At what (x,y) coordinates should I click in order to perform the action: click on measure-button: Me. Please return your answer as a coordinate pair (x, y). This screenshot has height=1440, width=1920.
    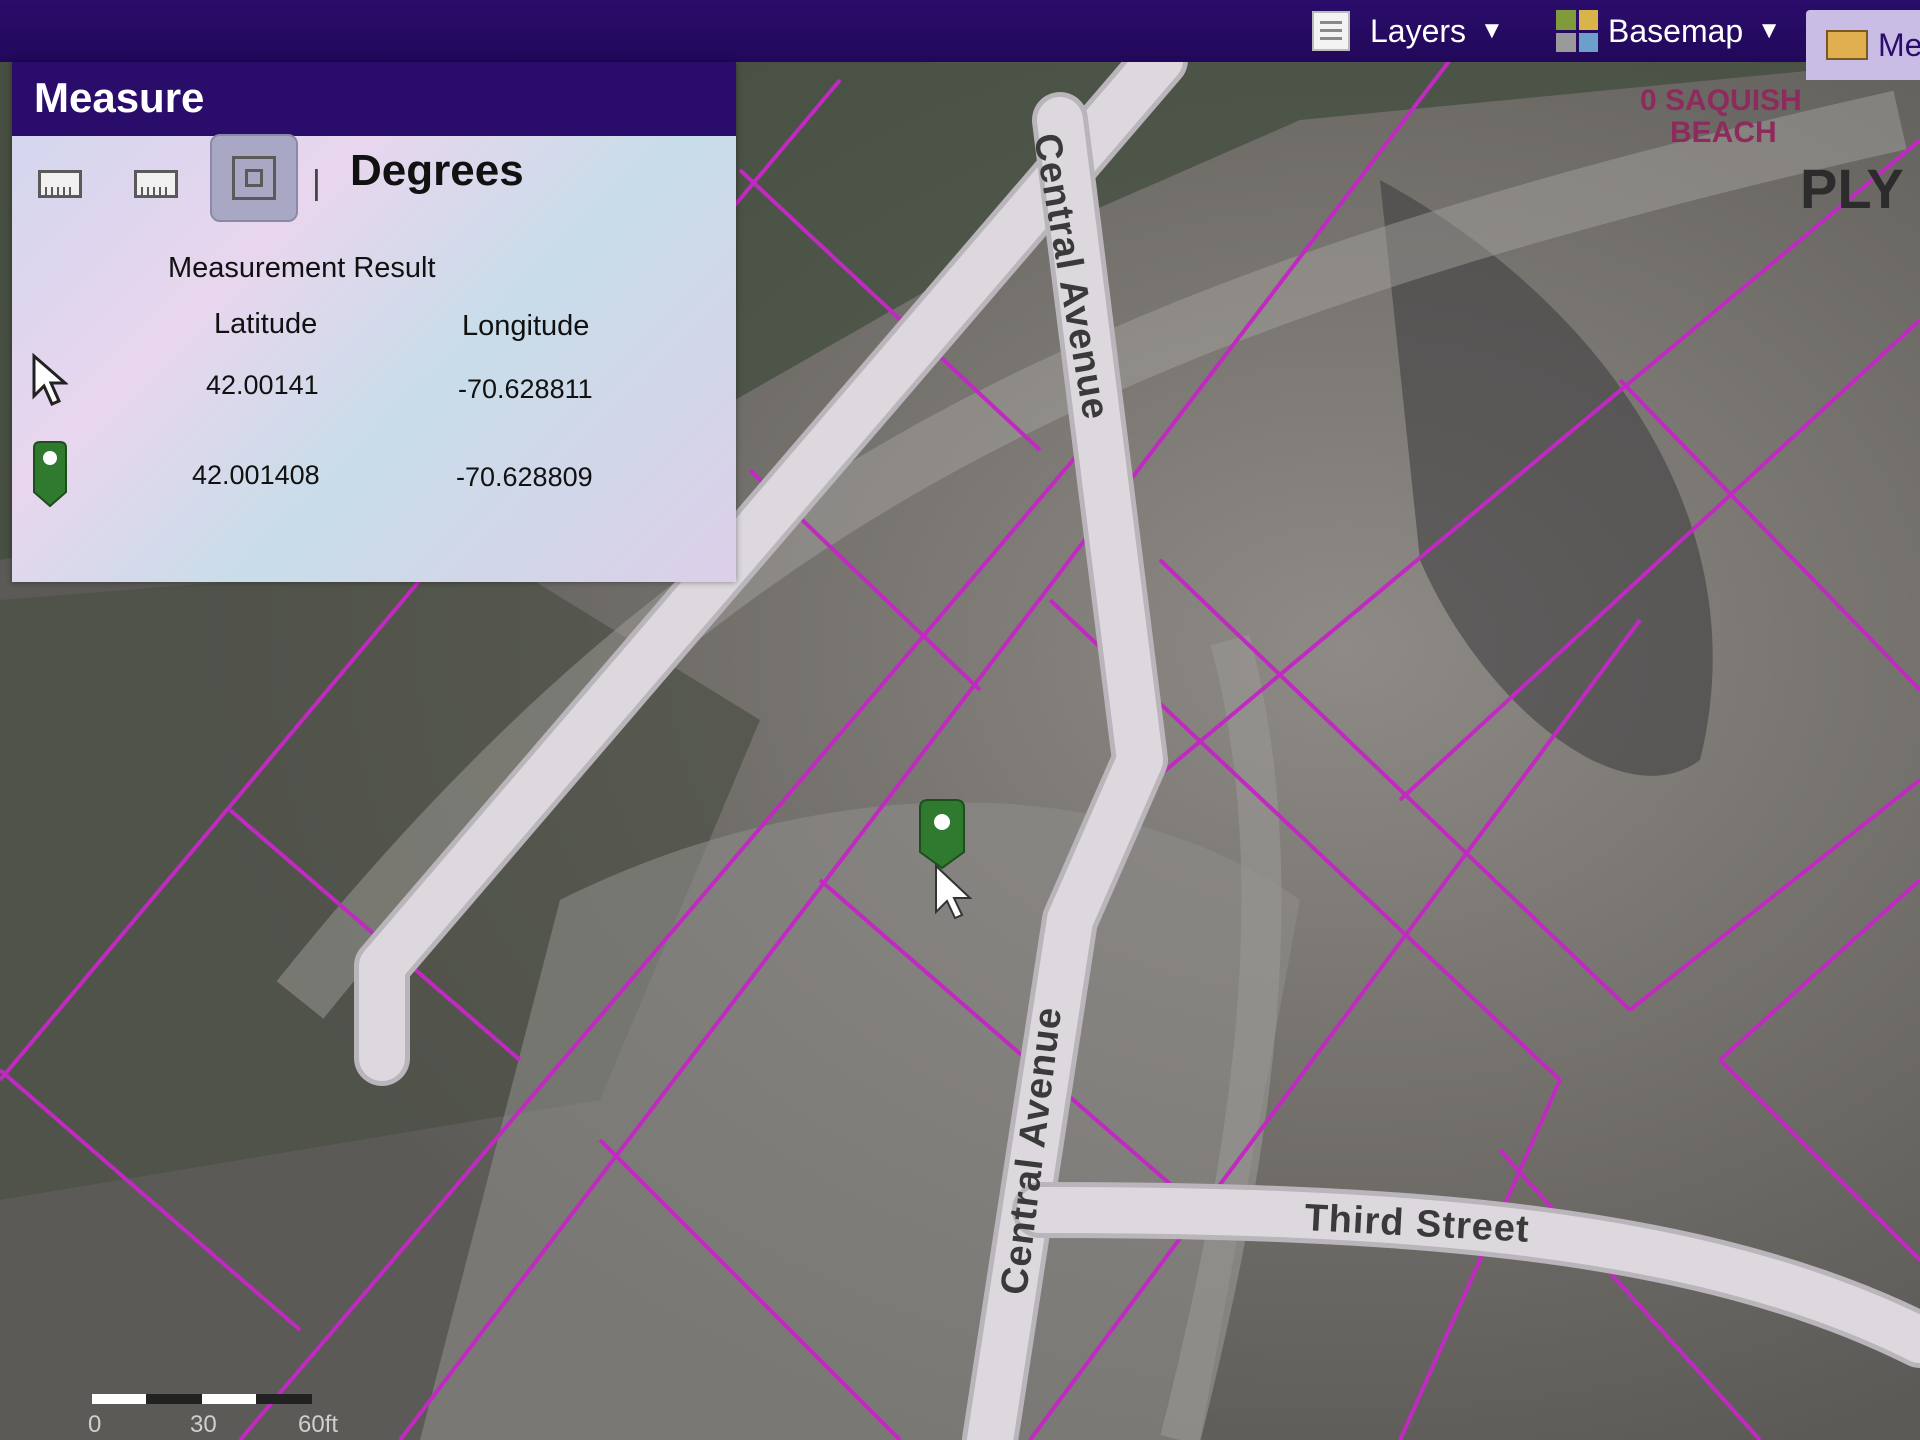
    Looking at the image, I should click on (1863, 45).